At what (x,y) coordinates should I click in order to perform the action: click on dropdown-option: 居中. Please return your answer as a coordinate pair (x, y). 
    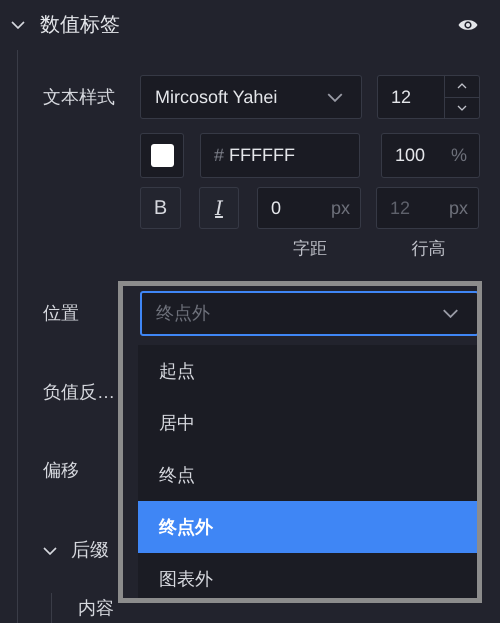
    Looking at the image, I should click on (308, 423).